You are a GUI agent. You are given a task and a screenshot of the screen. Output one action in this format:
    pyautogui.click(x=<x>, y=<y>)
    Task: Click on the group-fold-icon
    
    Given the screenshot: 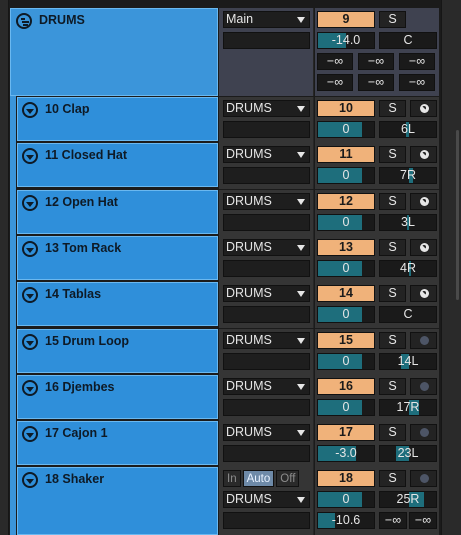 What is the action you would take?
    pyautogui.click(x=24, y=21)
    